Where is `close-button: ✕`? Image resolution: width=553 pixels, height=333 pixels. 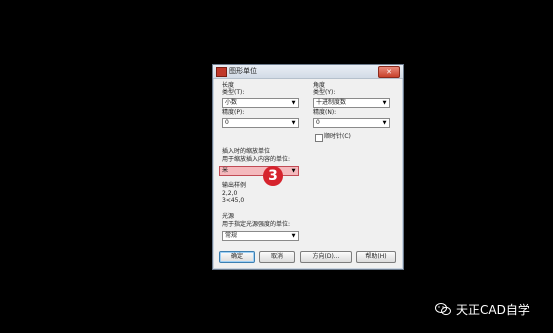
close-button: ✕ is located at coordinates (389, 72).